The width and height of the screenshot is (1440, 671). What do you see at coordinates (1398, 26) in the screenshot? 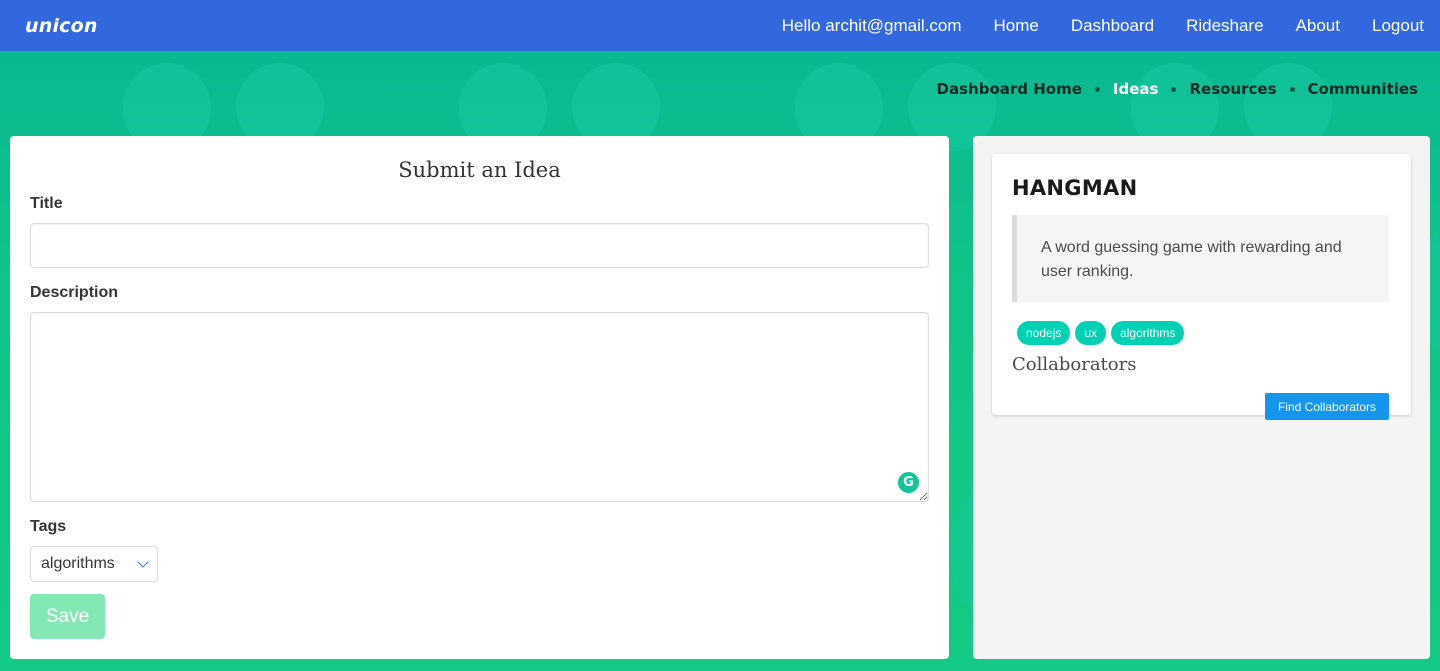
I see `nav-link-logout: Logout` at bounding box center [1398, 26].